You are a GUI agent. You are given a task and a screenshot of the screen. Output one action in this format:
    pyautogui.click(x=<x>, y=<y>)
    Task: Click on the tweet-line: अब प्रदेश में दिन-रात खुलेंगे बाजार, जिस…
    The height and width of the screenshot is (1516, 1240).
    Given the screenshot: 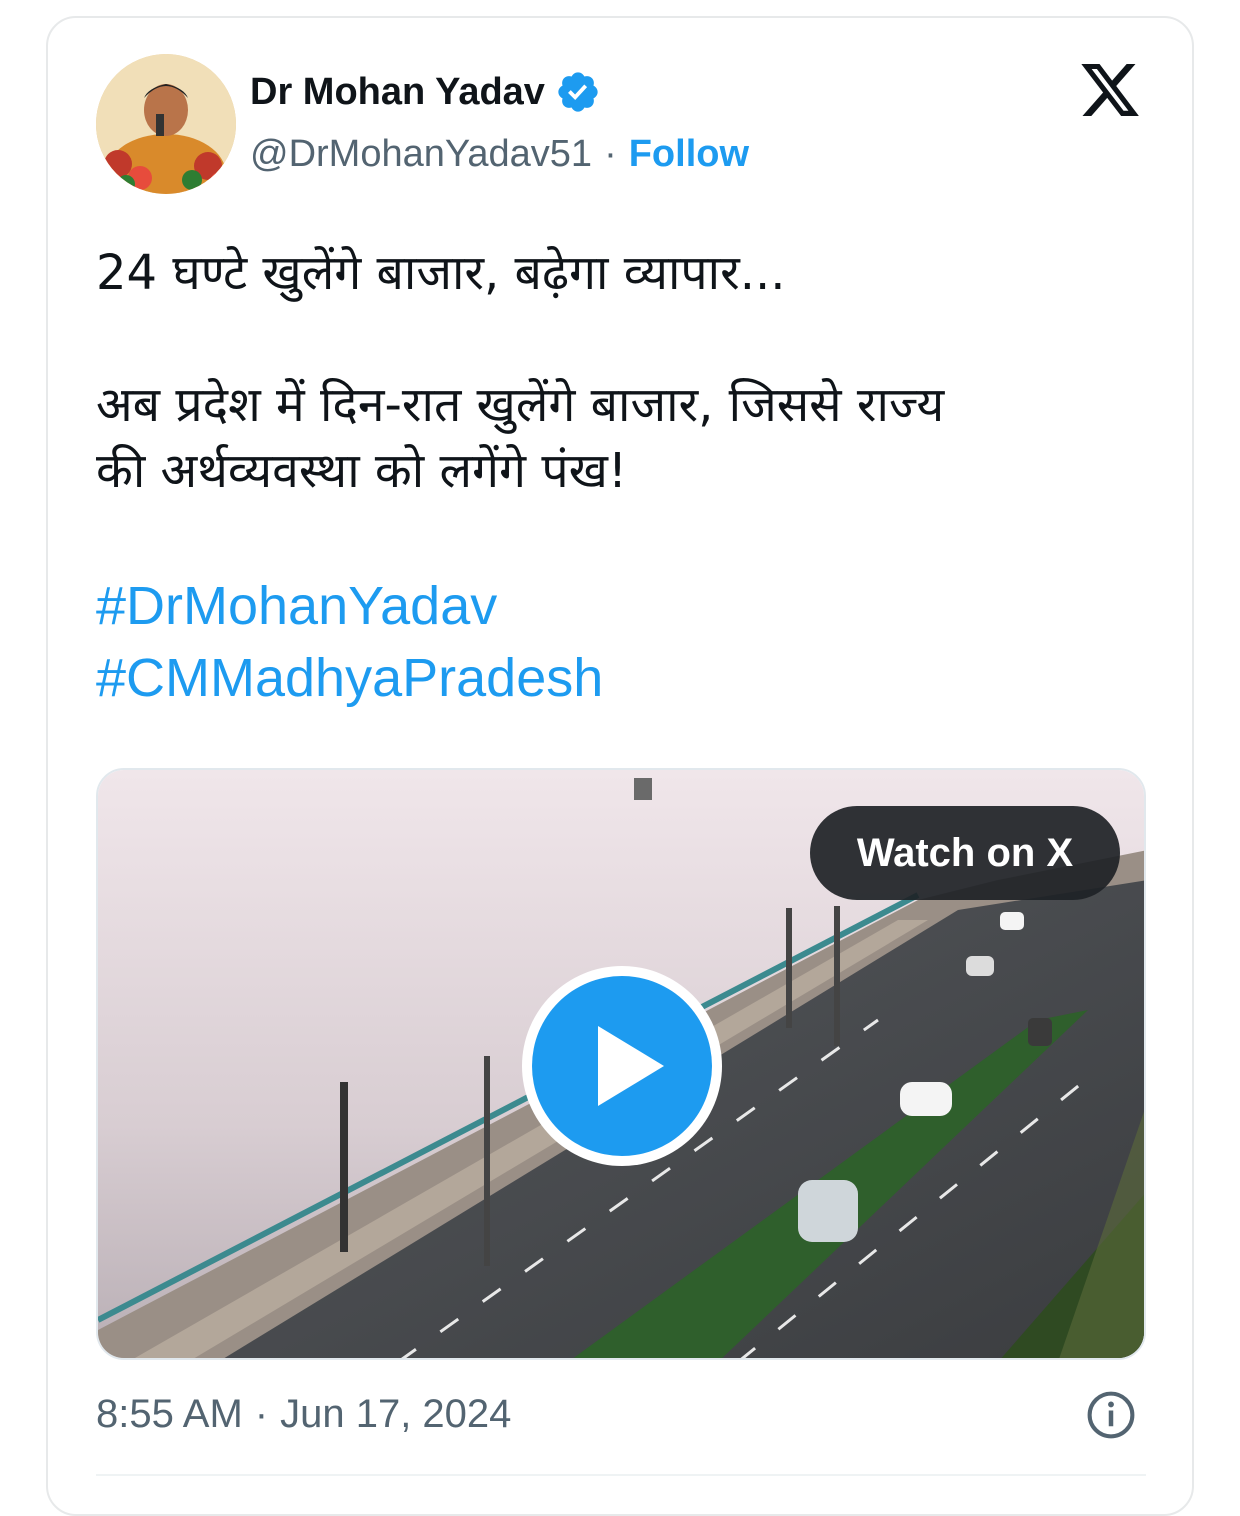 What is the action you would take?
    pyautogui.click(x=520, y=405)
    